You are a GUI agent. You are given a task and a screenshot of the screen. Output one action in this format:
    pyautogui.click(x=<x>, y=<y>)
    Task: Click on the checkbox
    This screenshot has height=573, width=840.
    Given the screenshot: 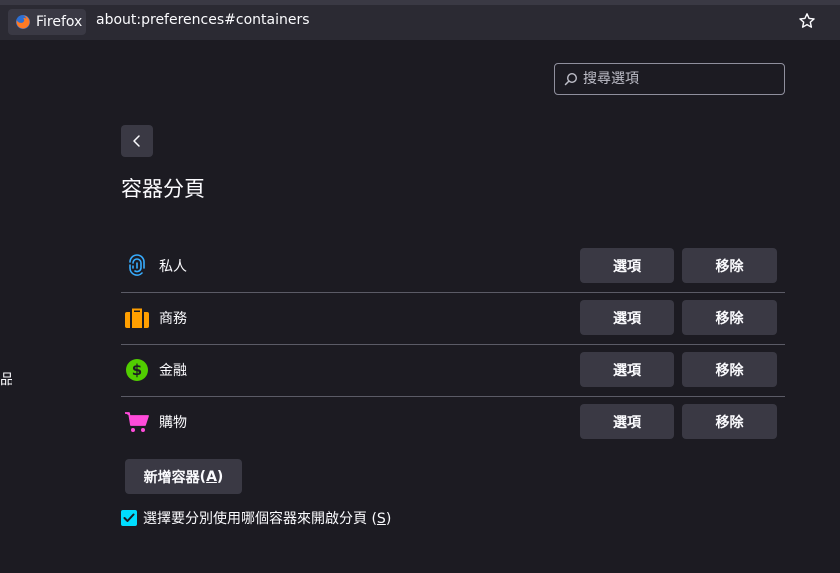 What is the action you would take?
    pyautogui.click(x=129, y=518)
    